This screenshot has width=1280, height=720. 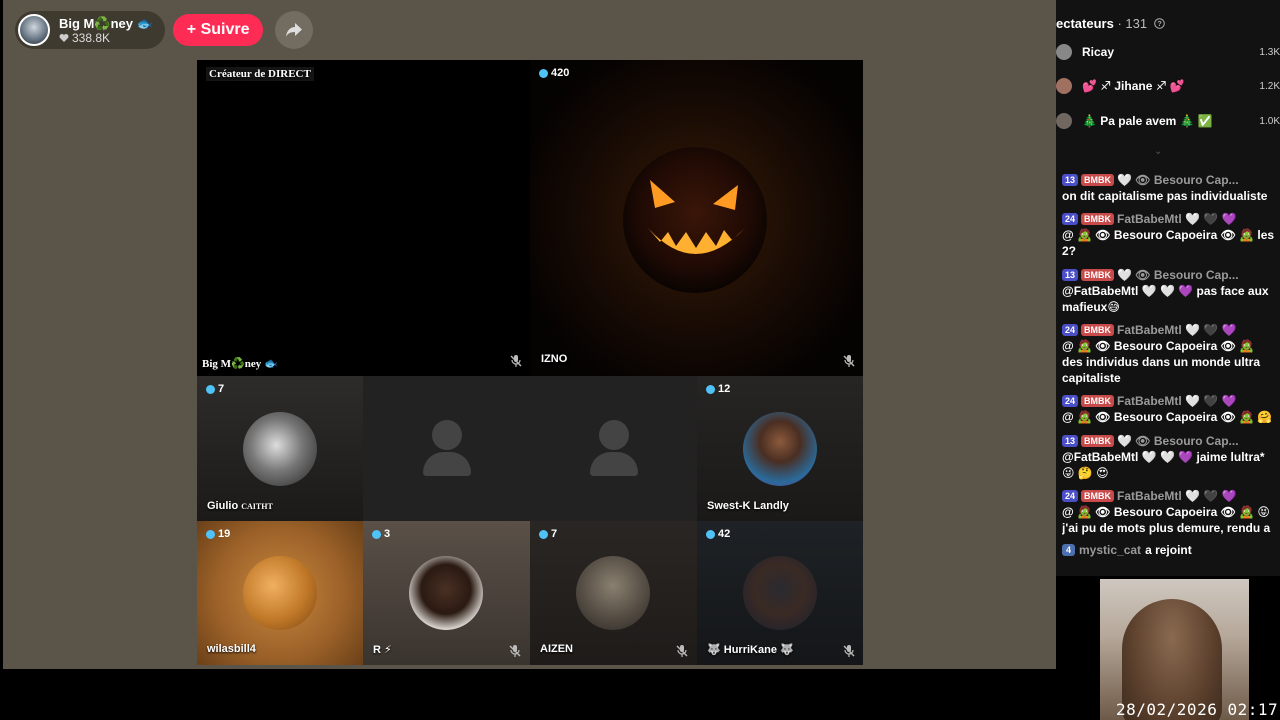 What do you see at coordinates (1165, 196) in the screenshot?
I see `chat-text: on dit capitalisme pas individualiste` at bounding box center [1165, 196].